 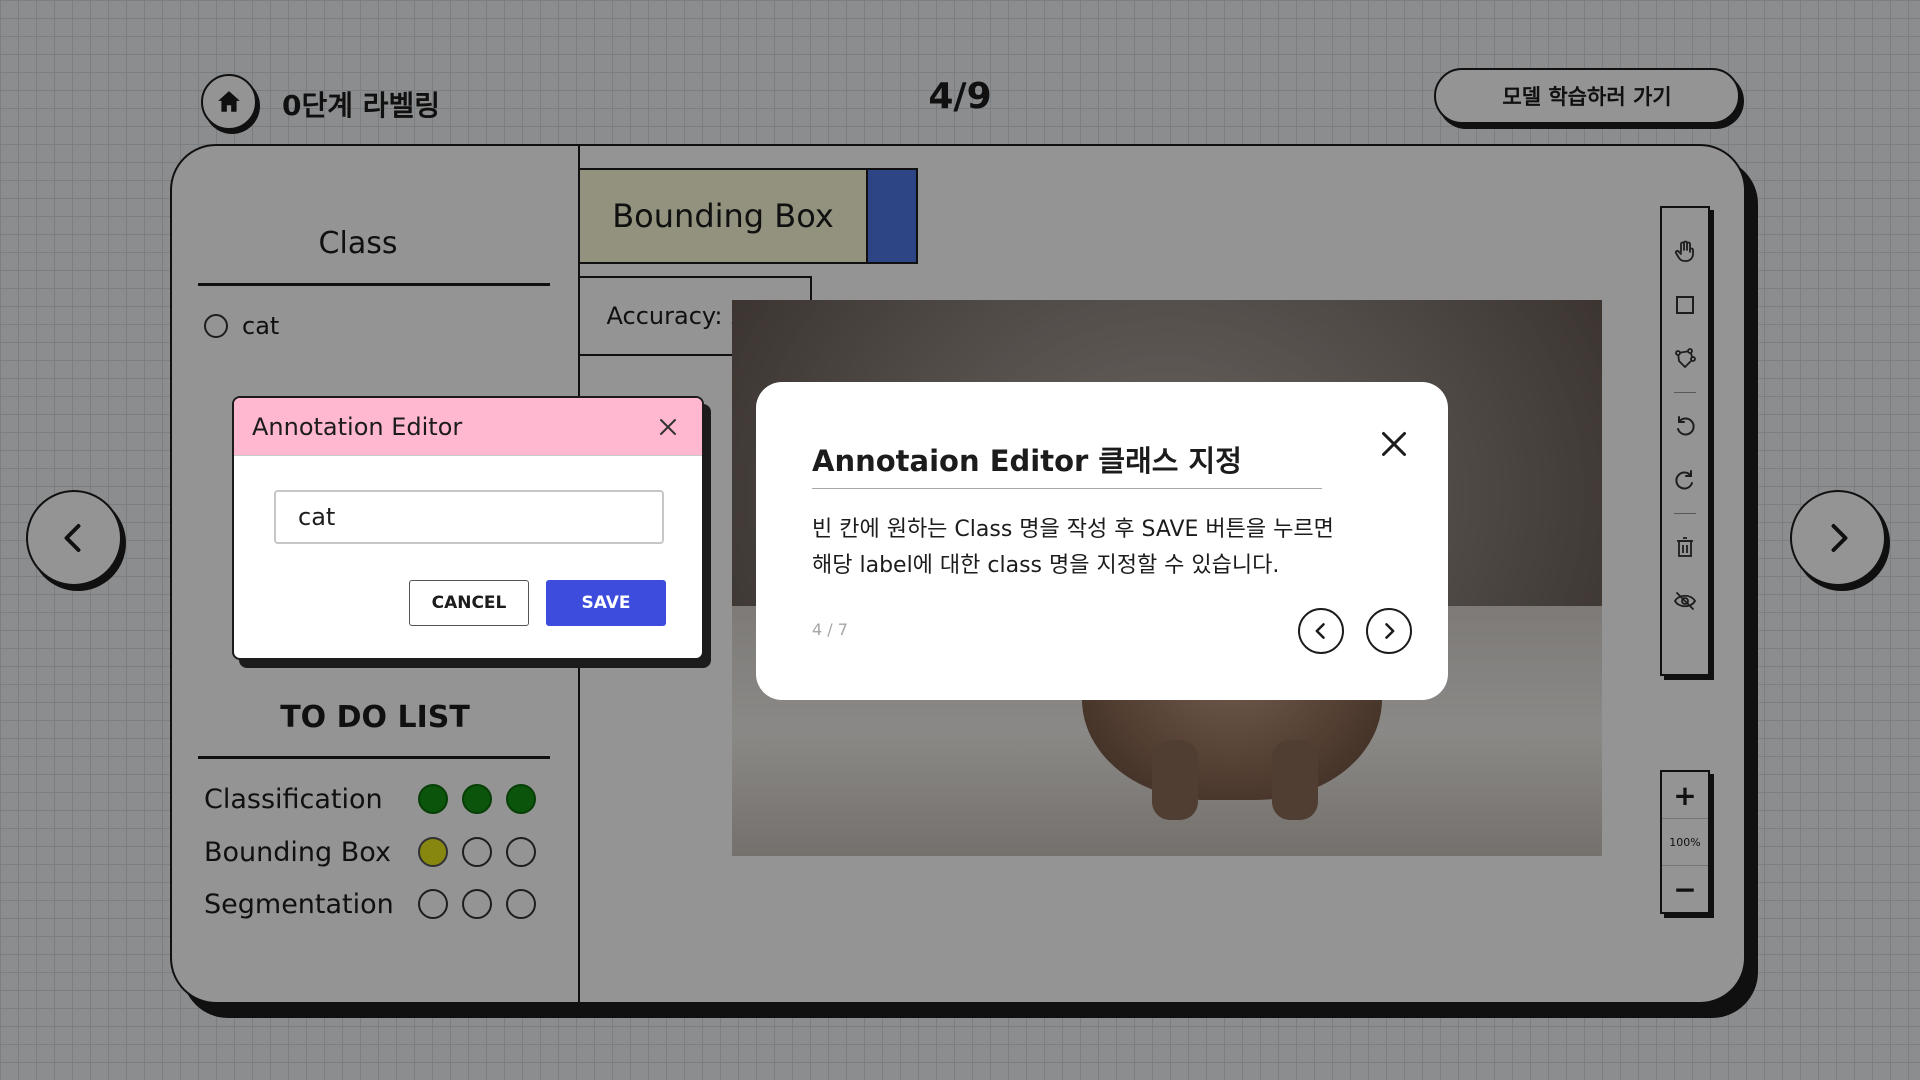 I want to click on tutorial-close-button, so click(x=1394, y=444).